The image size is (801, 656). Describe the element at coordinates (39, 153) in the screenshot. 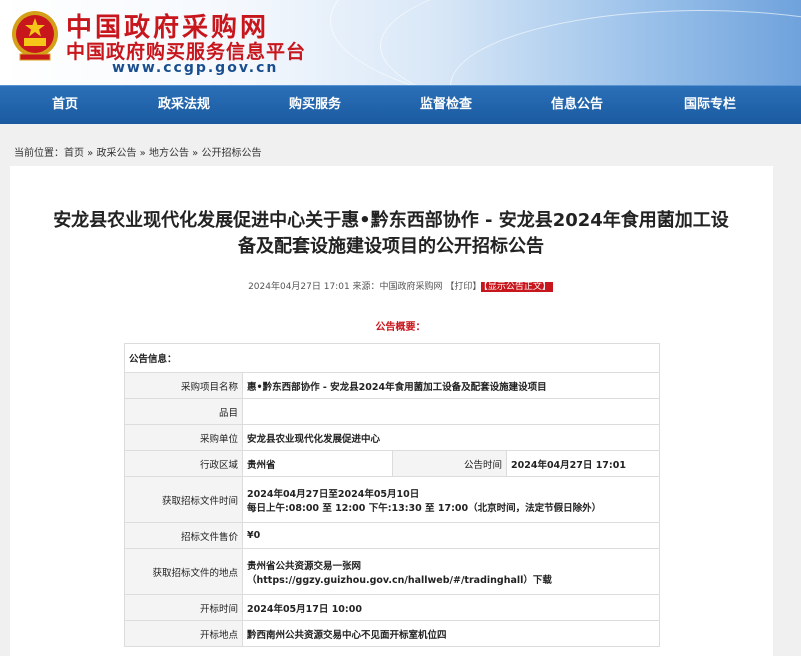

I see `breadcrumb-prefix: 当前位置：` at that location.